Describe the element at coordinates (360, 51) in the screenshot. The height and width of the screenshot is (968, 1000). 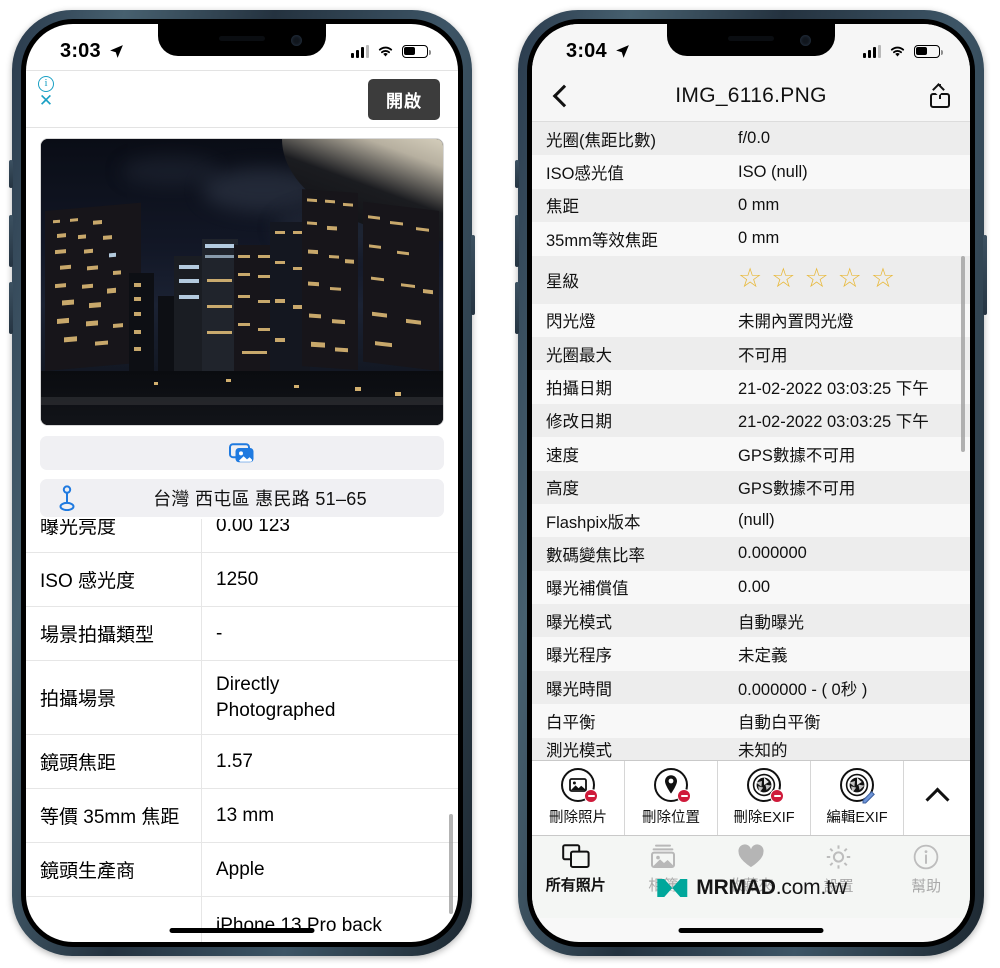
I see `cellular-bars-icon` at that location.